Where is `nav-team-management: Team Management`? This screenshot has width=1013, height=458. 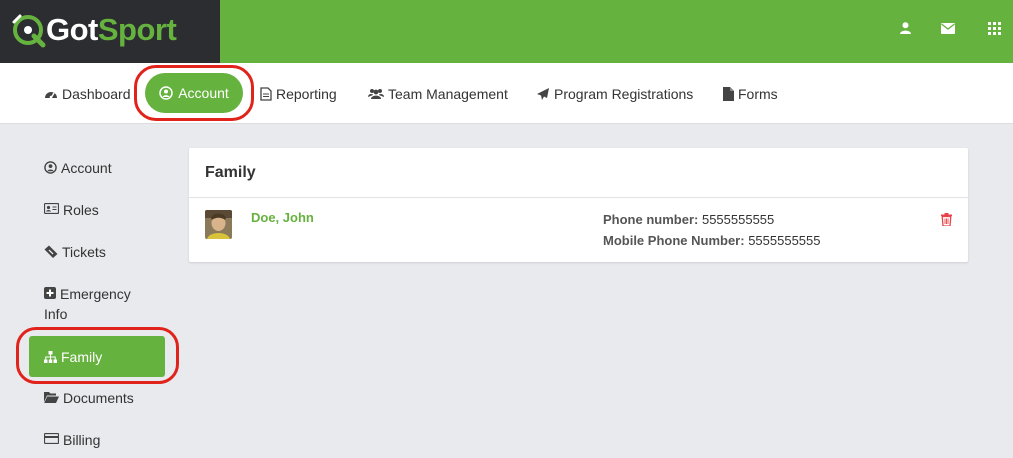 nav-team-management: Team Management is located at coordinates (438, 93).